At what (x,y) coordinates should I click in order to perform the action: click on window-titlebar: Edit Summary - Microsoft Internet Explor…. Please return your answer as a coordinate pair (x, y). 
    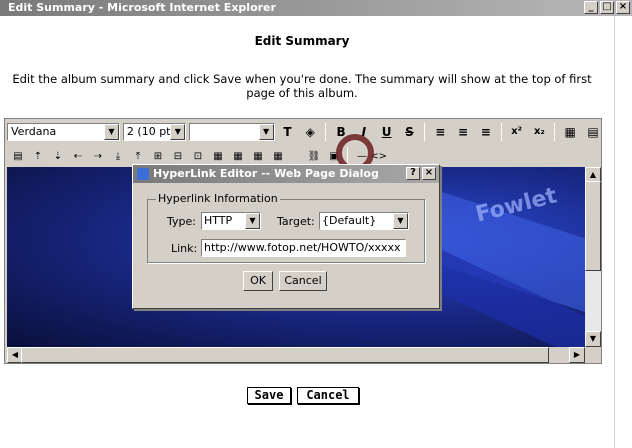
    Looking at the image, I should click on (316, 8).